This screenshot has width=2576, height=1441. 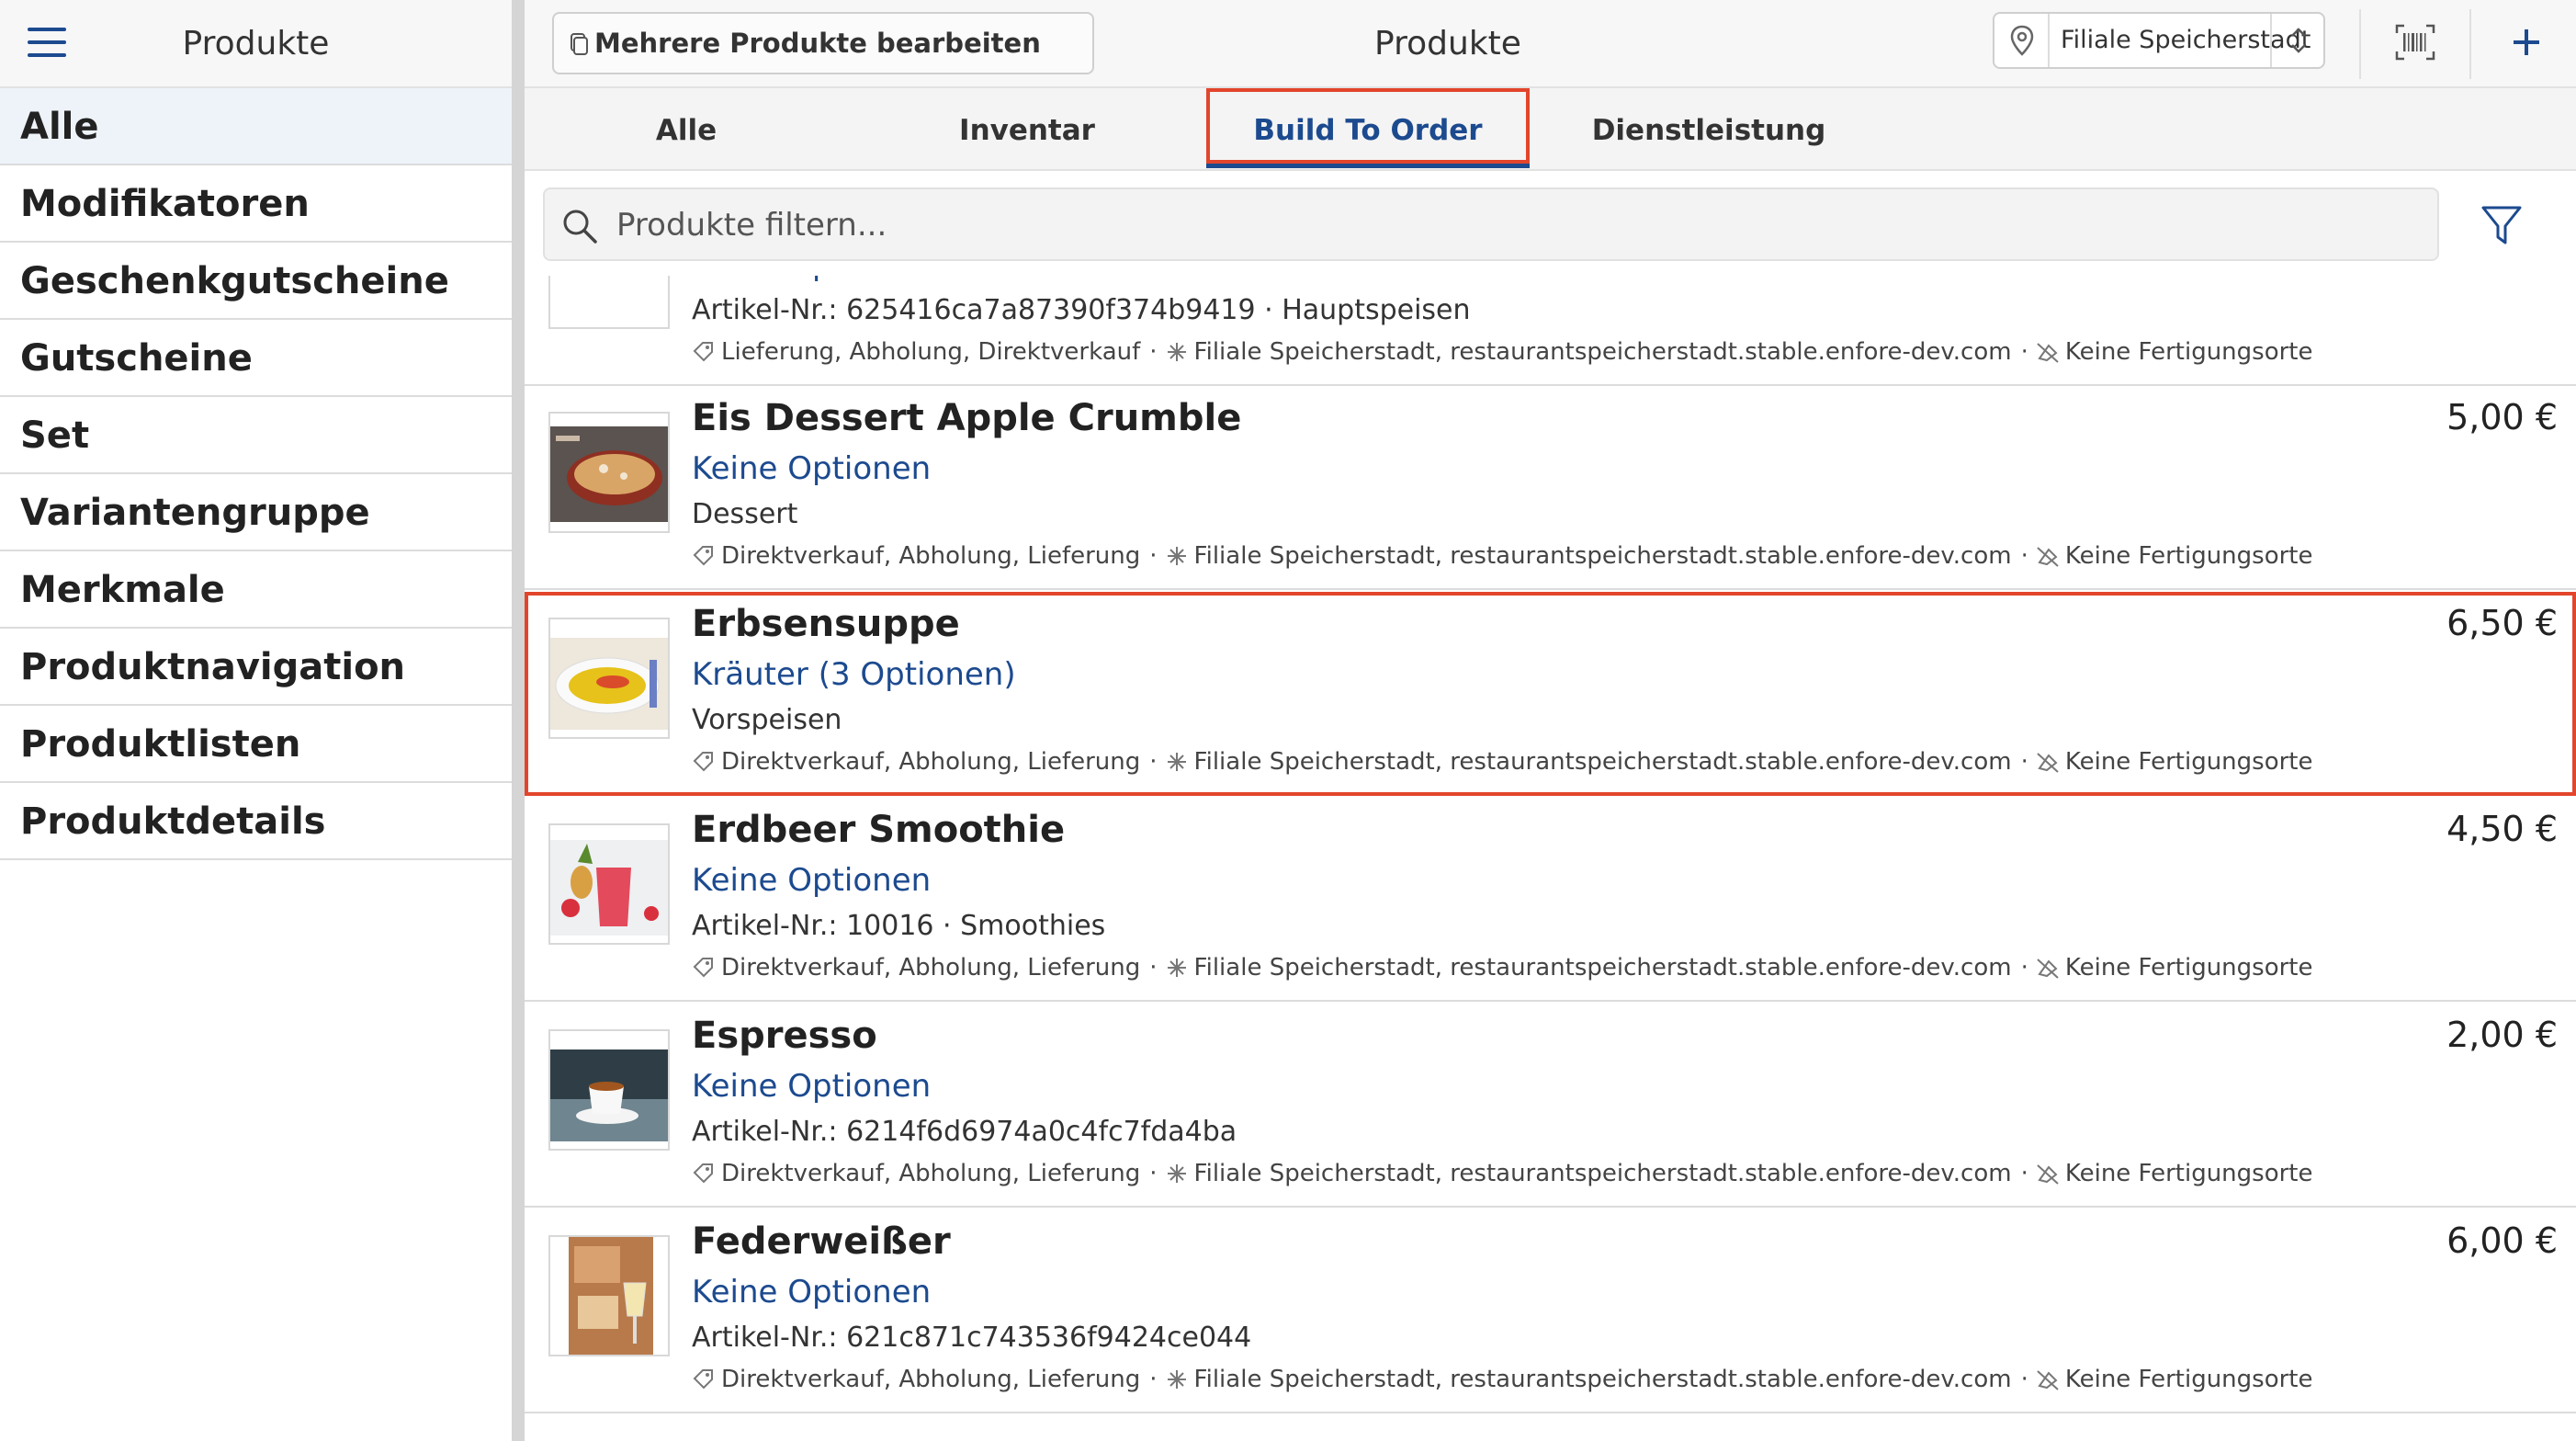 What do you see at coordinates (1027, 129) in the screenshot?
I see `tab-inventar: Inventar` at bounding box center [1027, 129].